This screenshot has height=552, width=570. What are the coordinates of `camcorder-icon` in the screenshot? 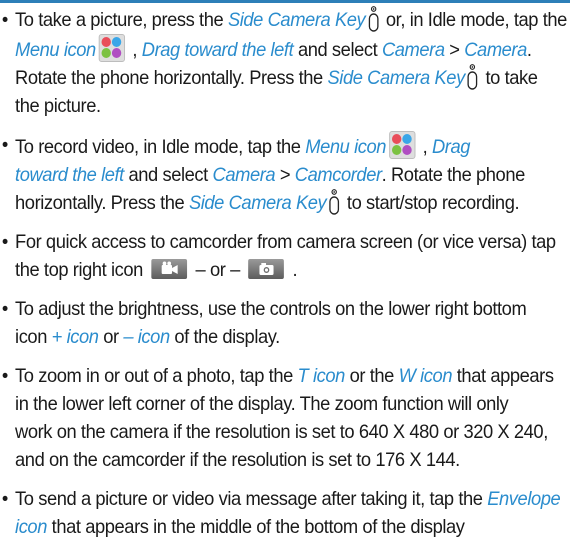 It's located at (169, 269).